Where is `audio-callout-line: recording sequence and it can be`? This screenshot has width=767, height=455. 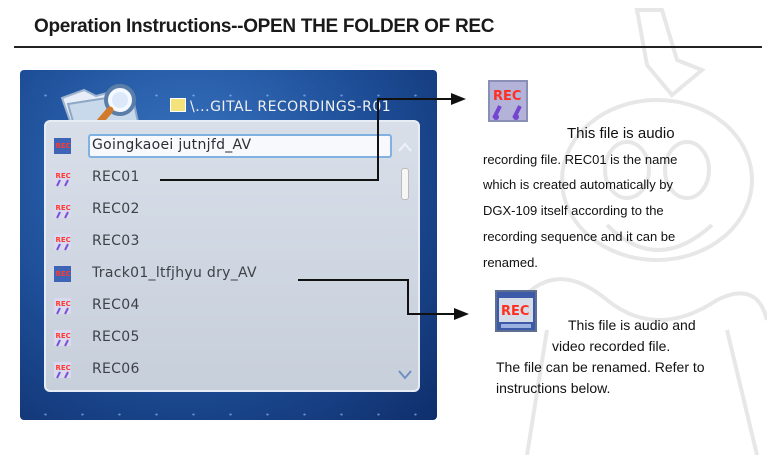
audio-callout-line: recording sequence and it can be is located at coordinates (579, 236).